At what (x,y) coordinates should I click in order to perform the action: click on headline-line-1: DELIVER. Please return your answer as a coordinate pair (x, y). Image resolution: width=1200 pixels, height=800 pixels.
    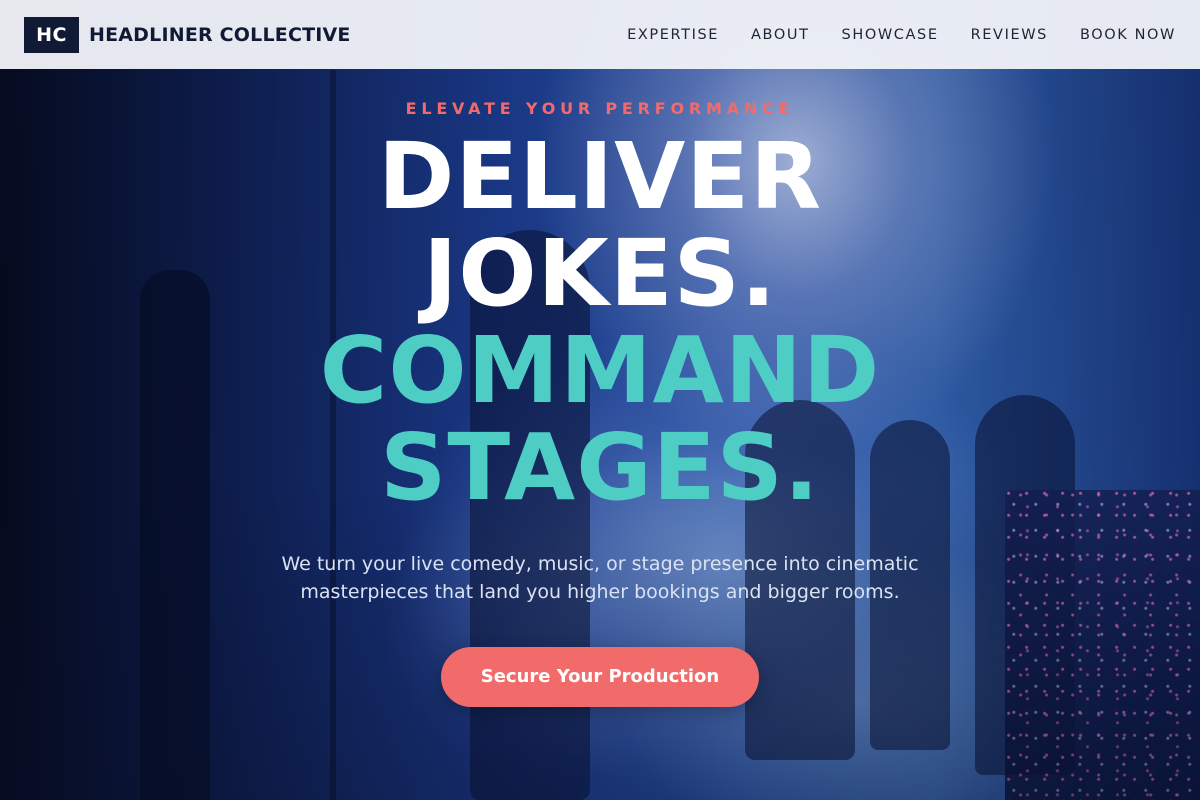
    Looking at the image, I should click on (600, 176).